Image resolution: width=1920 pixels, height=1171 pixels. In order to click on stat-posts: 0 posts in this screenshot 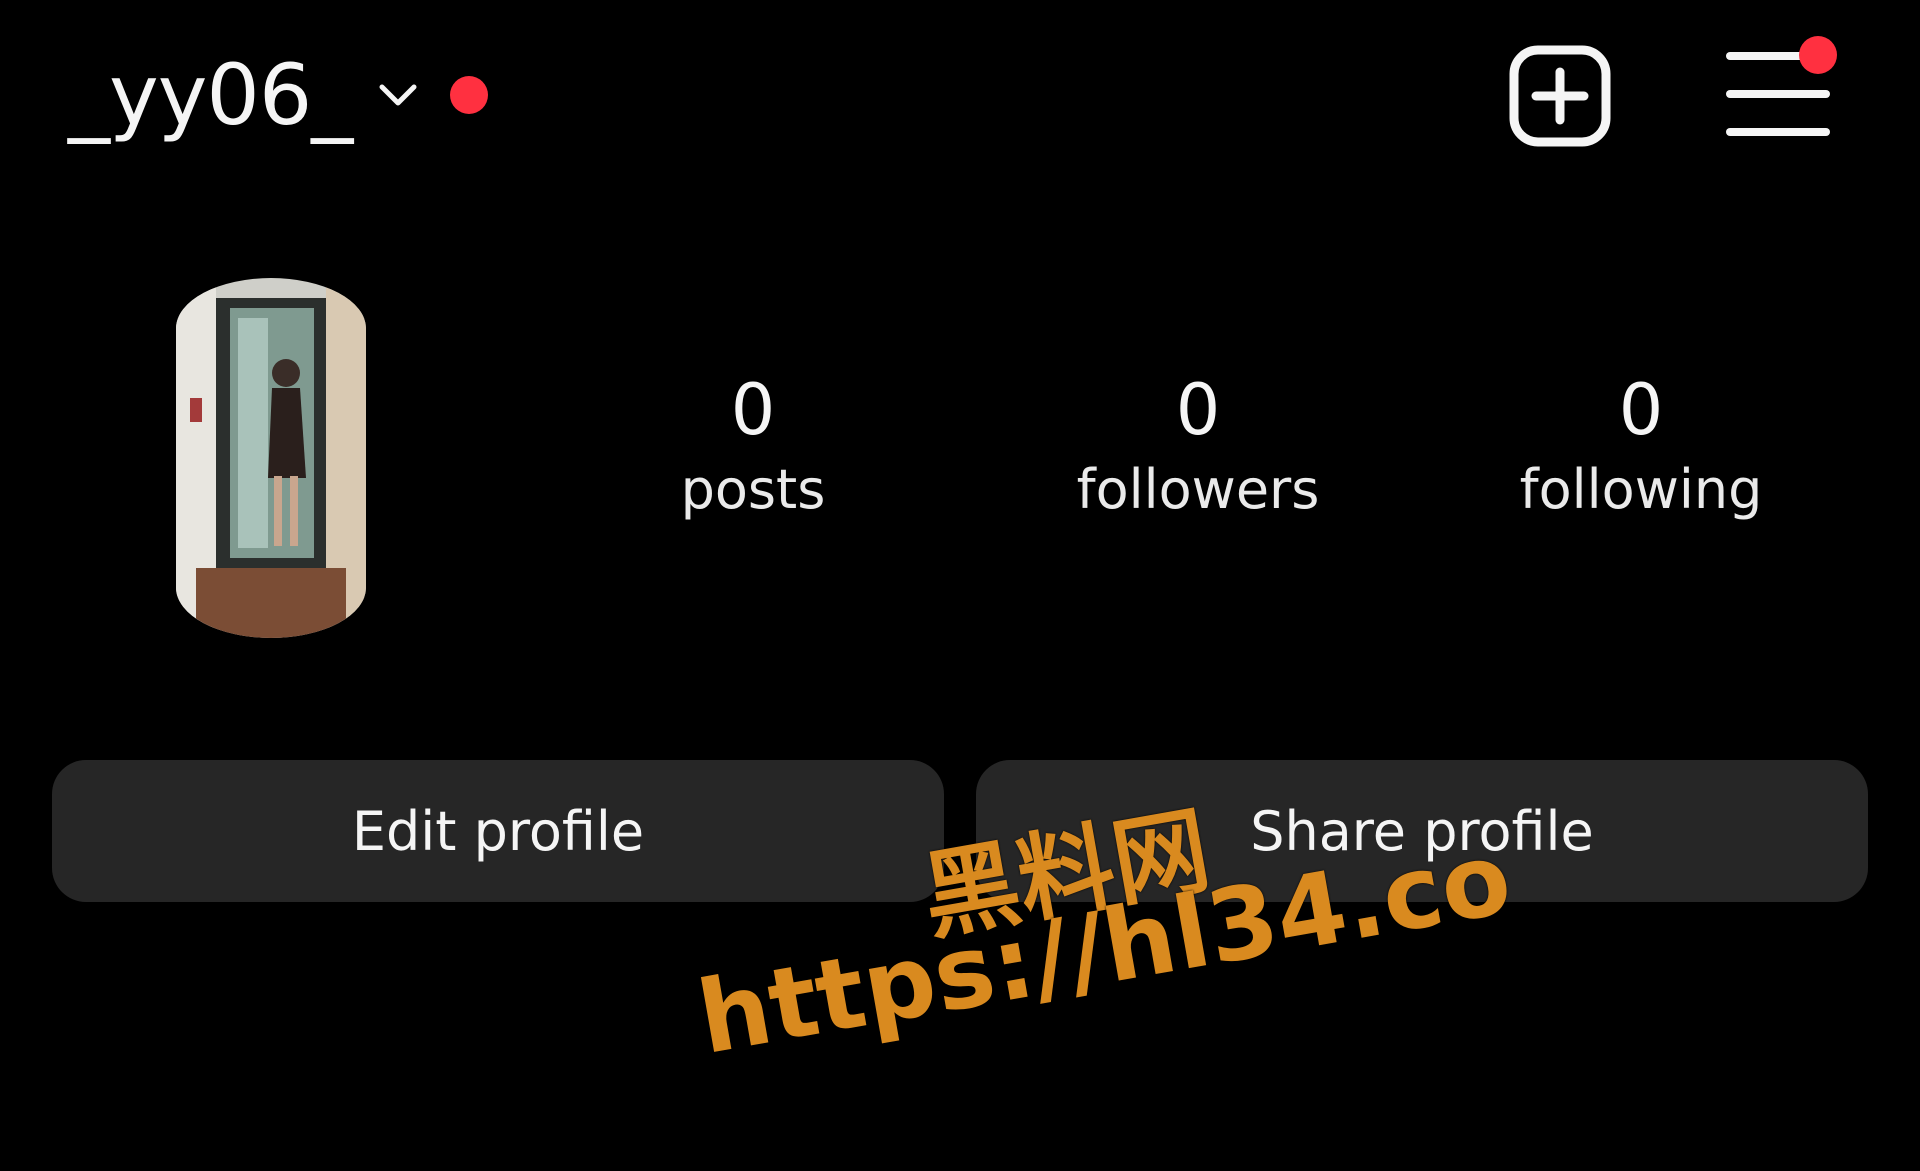, I will do `click(753, 451)`.